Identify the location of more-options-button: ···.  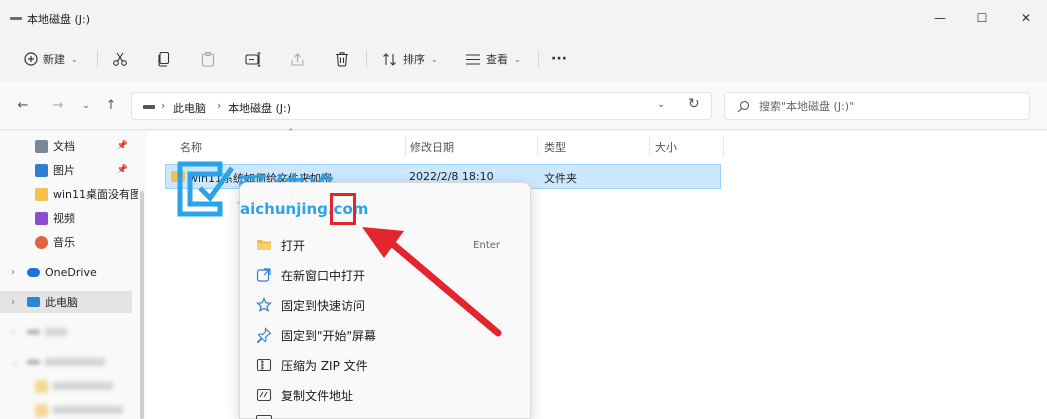
(559, 59).